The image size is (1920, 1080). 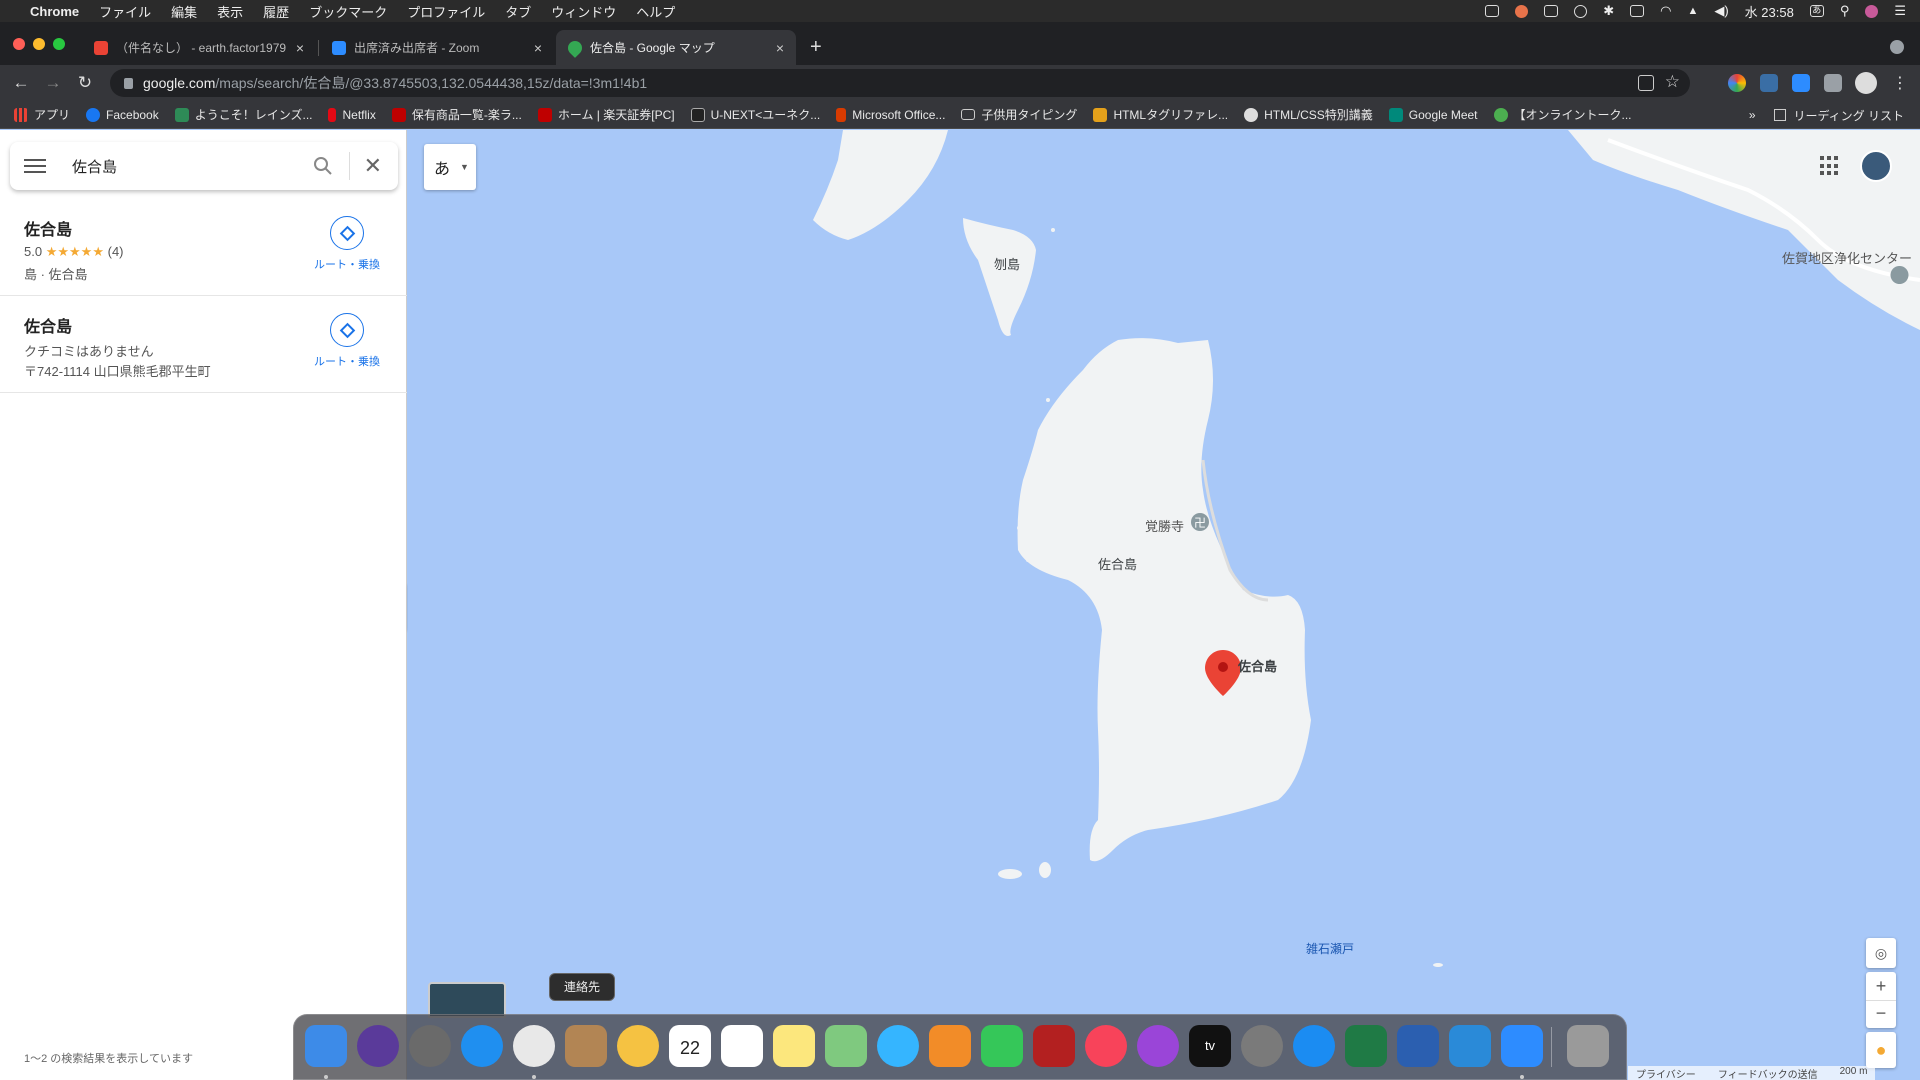 What do you see at coordinates (1581, 11) in the screenshot?
I see `time-machine-icon` at bounding box center [1581, 11].